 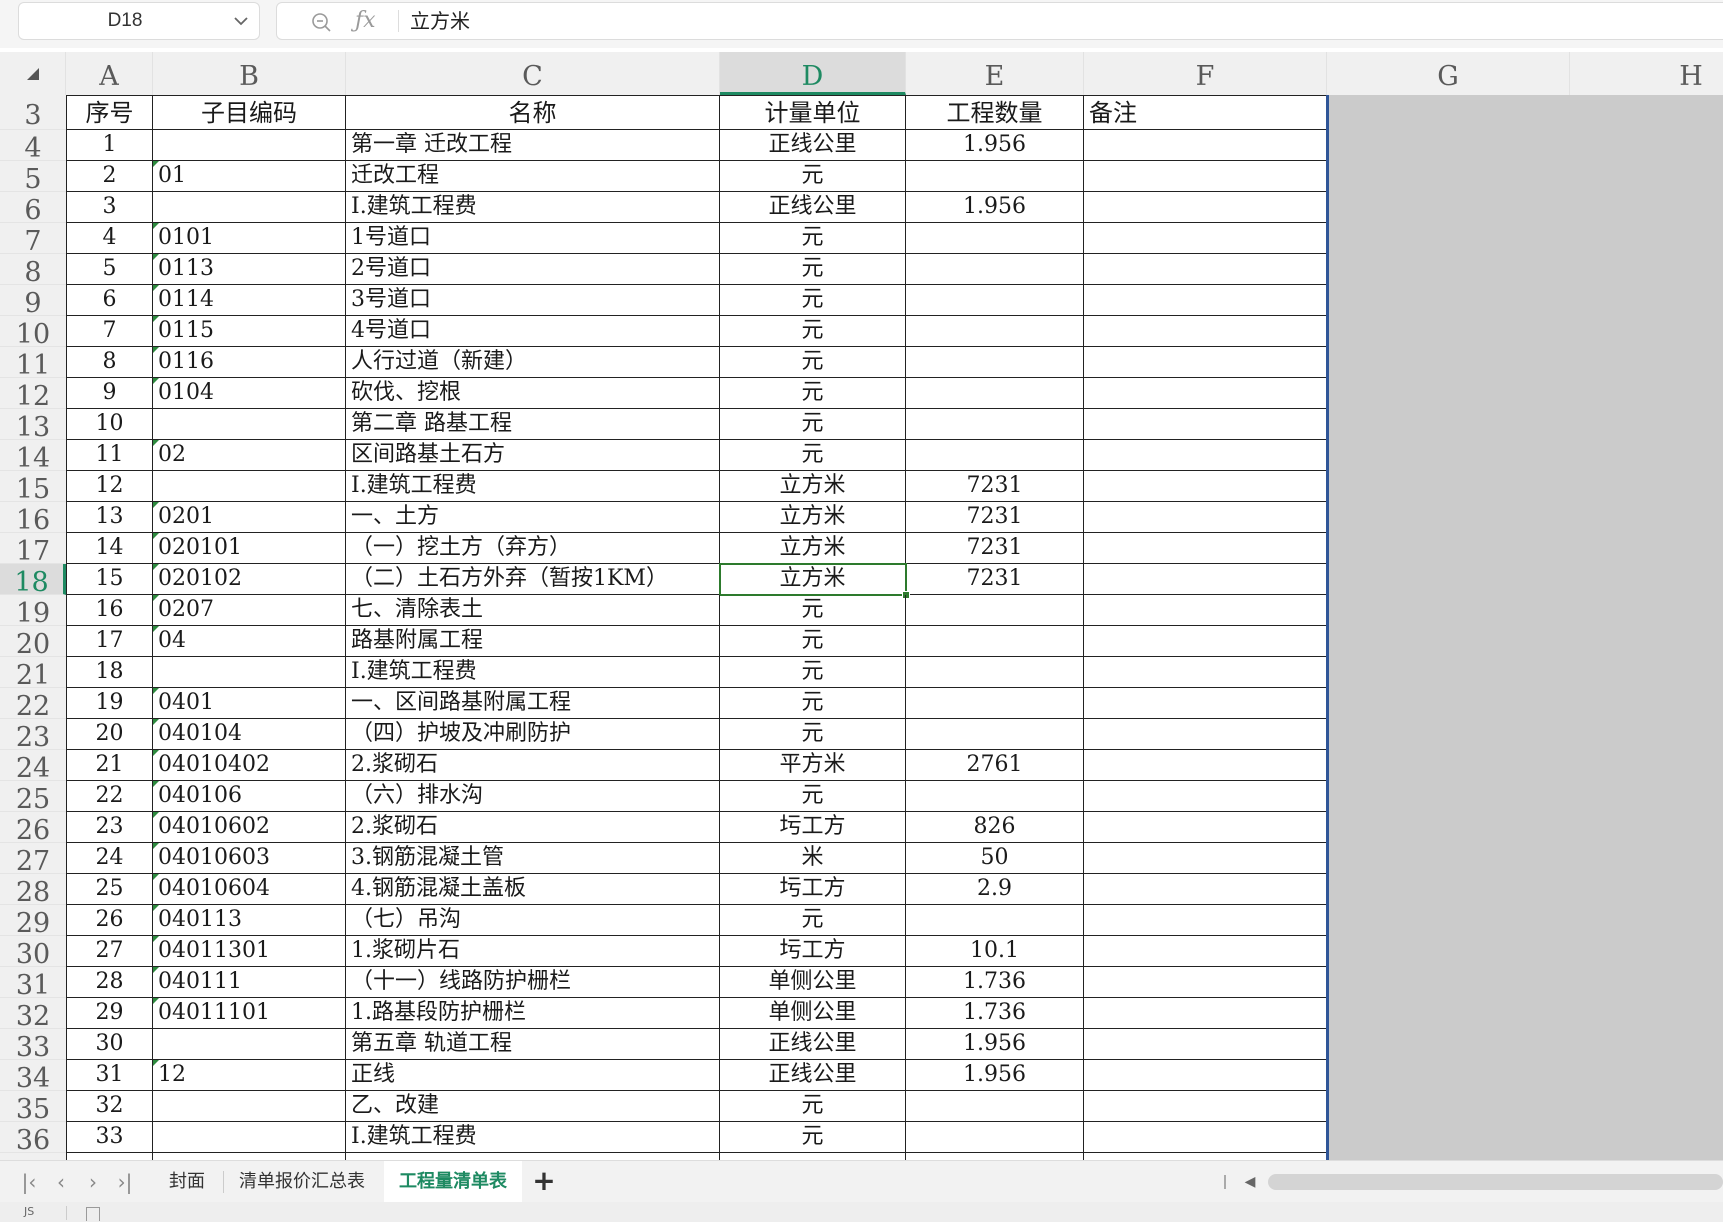 I want to click on cell-seq: 28, so click(x=109, y=982).